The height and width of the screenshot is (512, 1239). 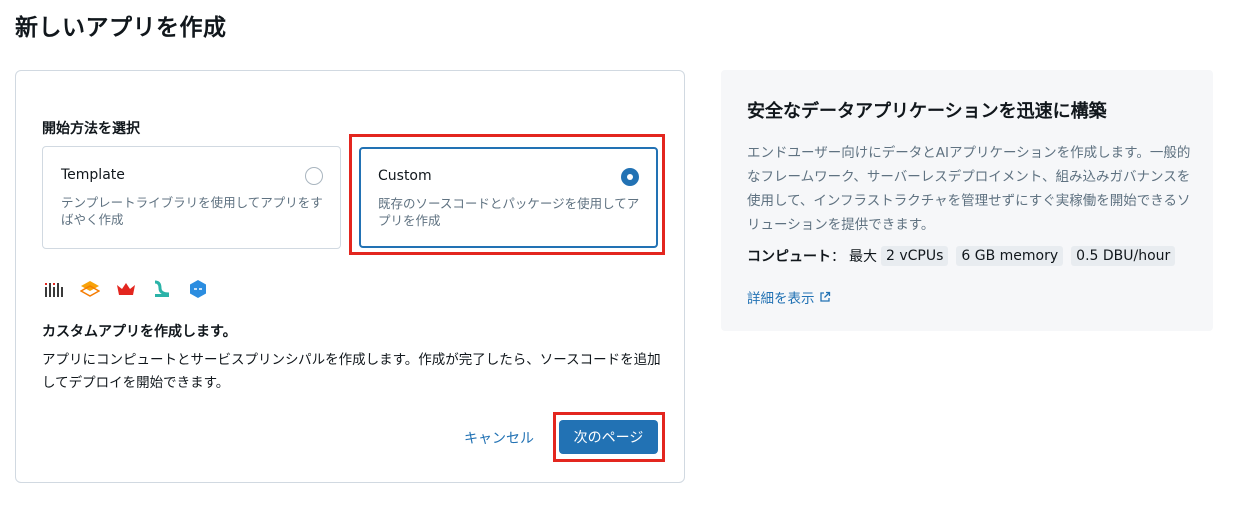 I want to click on template-option-title: Template, so click(x=93, y=175).